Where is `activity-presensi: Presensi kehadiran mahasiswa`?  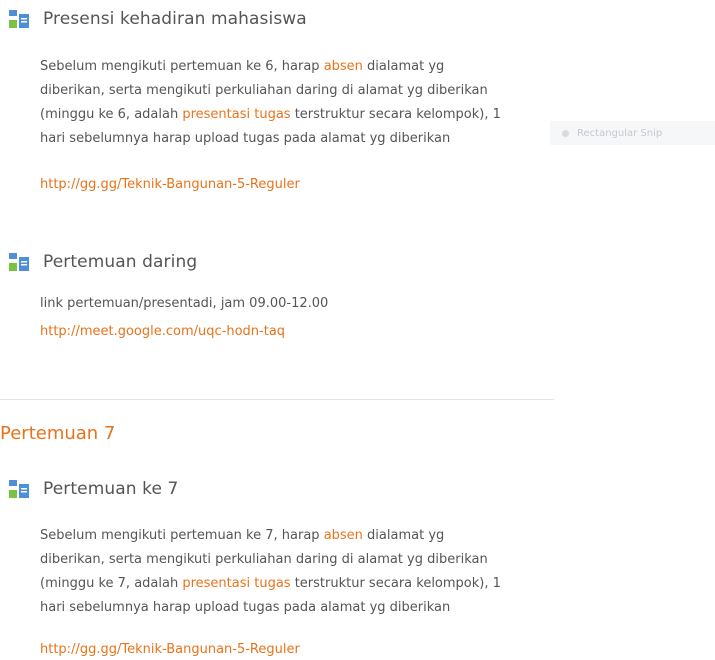
activity-presensi: Presensi kehadiran mahasiswa is located at coordinates (157, 19).